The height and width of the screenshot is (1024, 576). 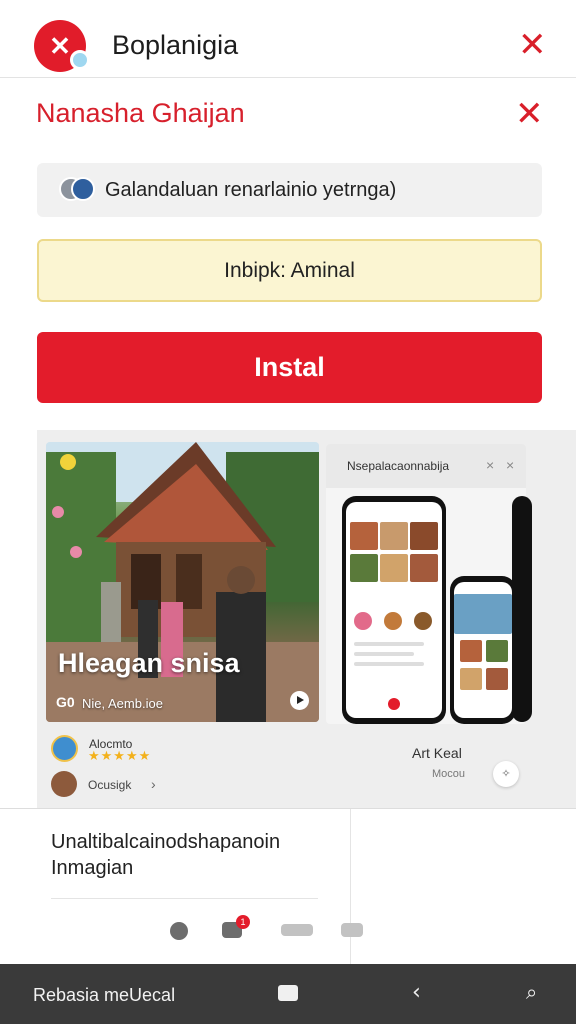 I want to click on house-illustration, so click(x=182, y=582).